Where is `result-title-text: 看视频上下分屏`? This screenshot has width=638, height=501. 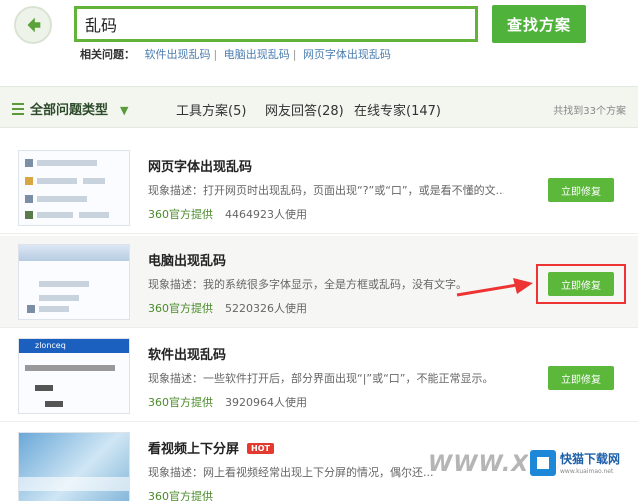 result-title-text: 看视频上下分屏 is located at coordinates (194, 449).